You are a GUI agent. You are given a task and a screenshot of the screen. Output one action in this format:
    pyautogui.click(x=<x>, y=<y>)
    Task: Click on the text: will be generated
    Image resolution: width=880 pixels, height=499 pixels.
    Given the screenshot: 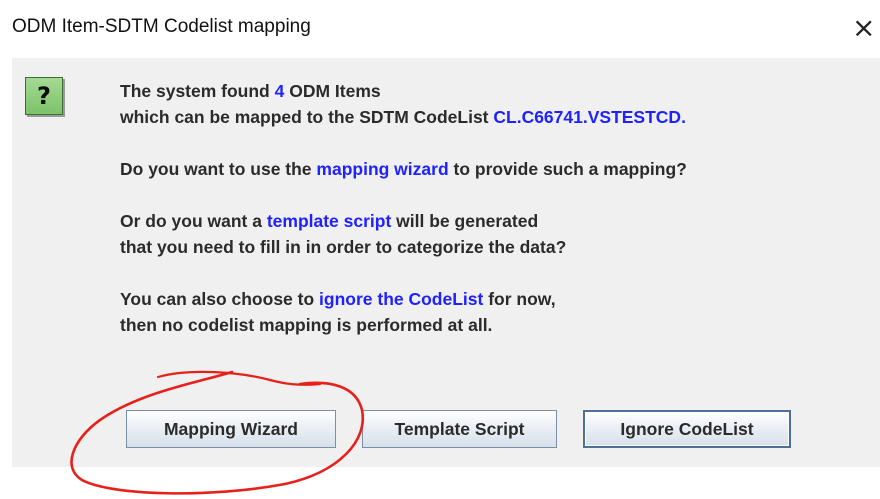 What is the action you would take?
    pyautogui.click(x=465, y=221)
    